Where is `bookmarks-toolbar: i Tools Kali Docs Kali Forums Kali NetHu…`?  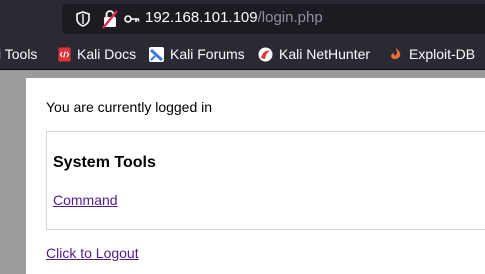 bookmarks-toolbar: i Tools Kali Docs Kali Forums Kali NetHu… is located at coordinates (242, 53).